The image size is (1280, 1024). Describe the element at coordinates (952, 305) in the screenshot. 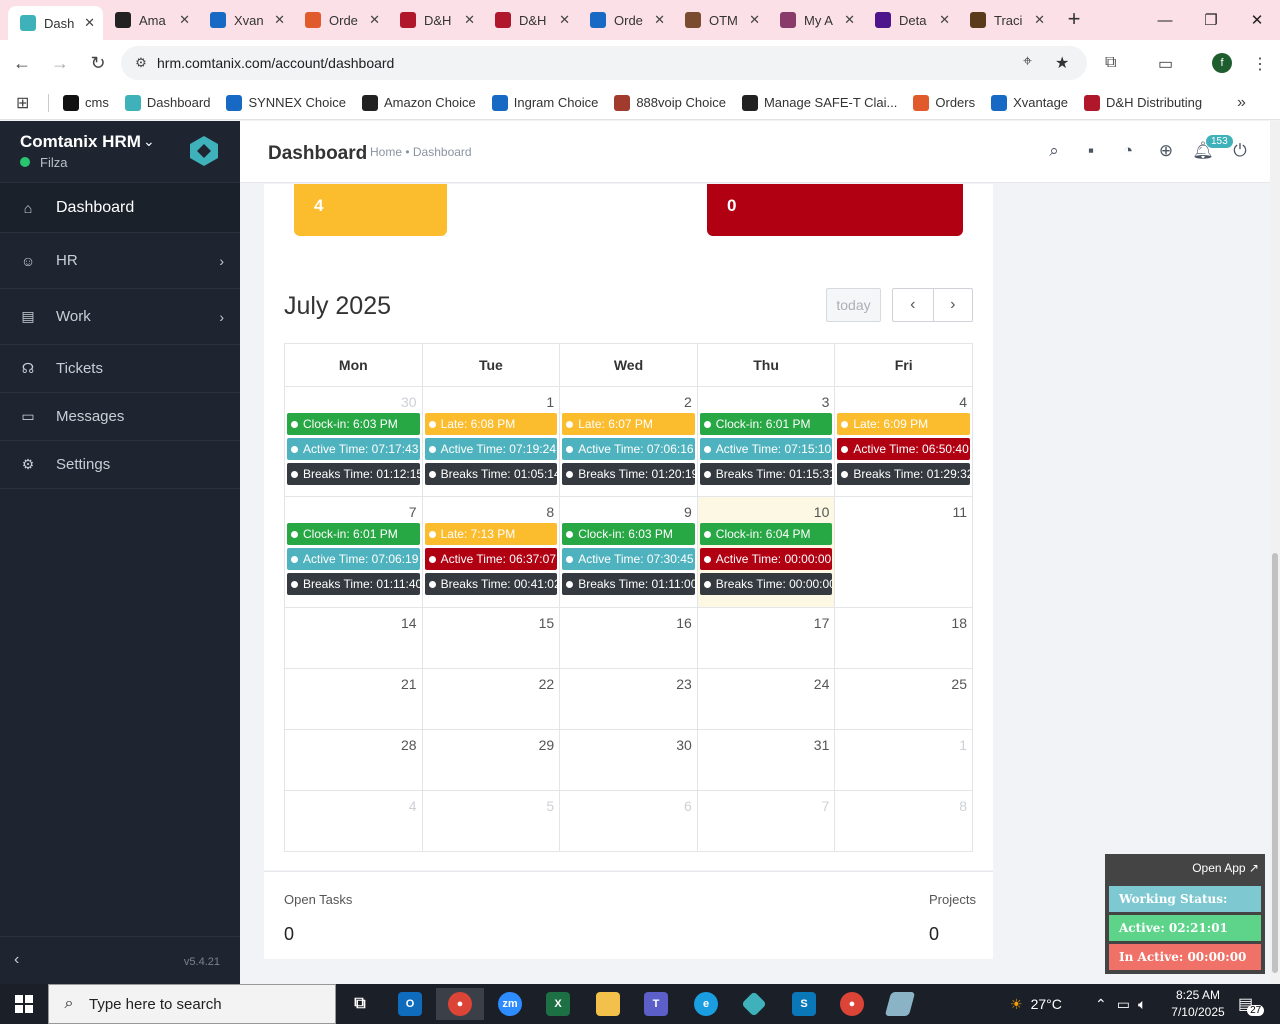

I see `next-month-button: ›` at that location.